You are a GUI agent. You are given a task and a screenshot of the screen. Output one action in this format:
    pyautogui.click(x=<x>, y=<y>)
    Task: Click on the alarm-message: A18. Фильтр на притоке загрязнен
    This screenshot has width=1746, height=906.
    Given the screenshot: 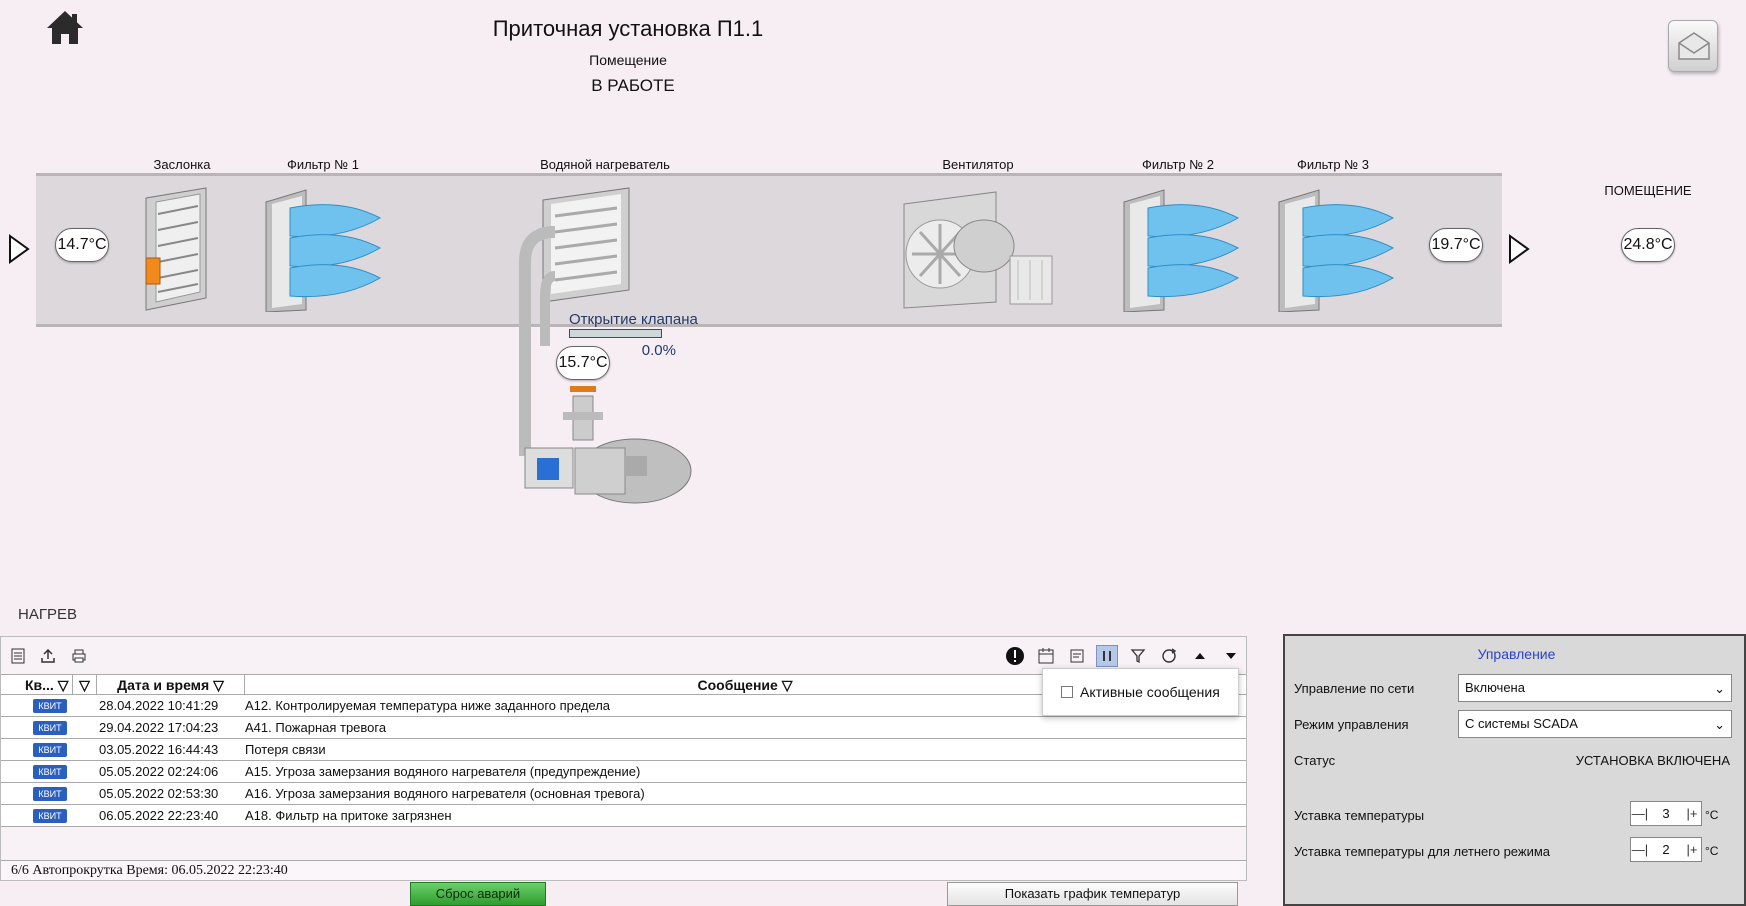 What is the action you would take?
    pyautogui.click(x=348, y=815)
    